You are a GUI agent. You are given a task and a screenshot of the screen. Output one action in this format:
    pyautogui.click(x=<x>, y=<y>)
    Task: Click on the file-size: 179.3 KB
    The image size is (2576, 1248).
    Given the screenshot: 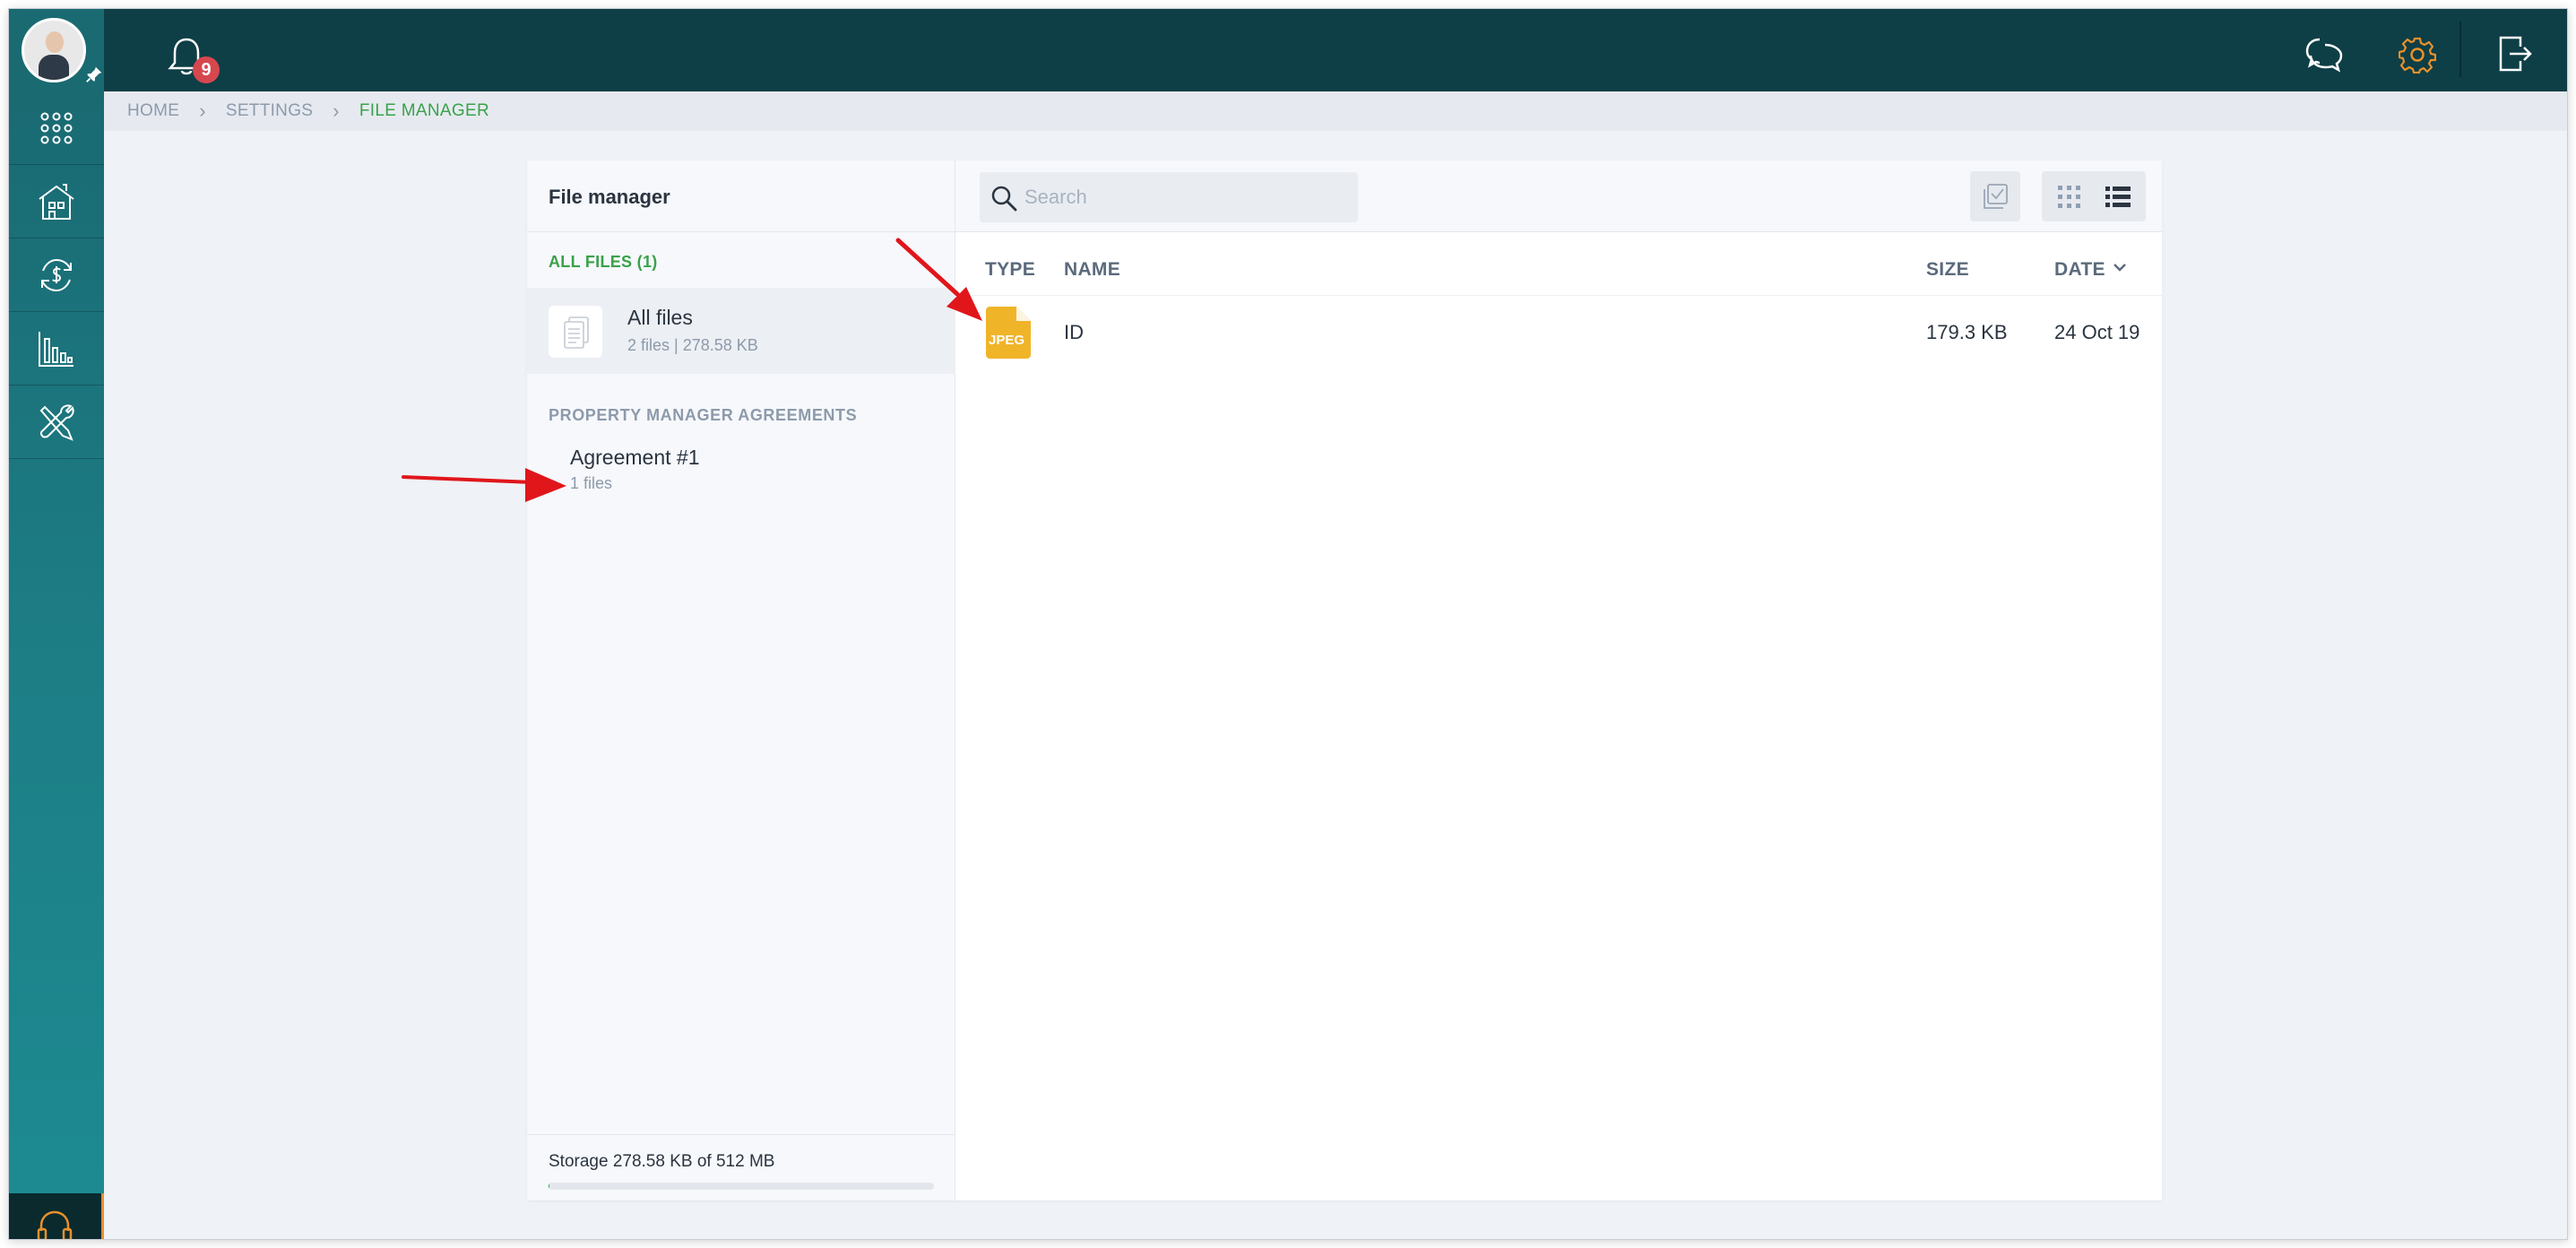 What is the action you would take?
    pyautogui.click(x=1967, y=332)
    